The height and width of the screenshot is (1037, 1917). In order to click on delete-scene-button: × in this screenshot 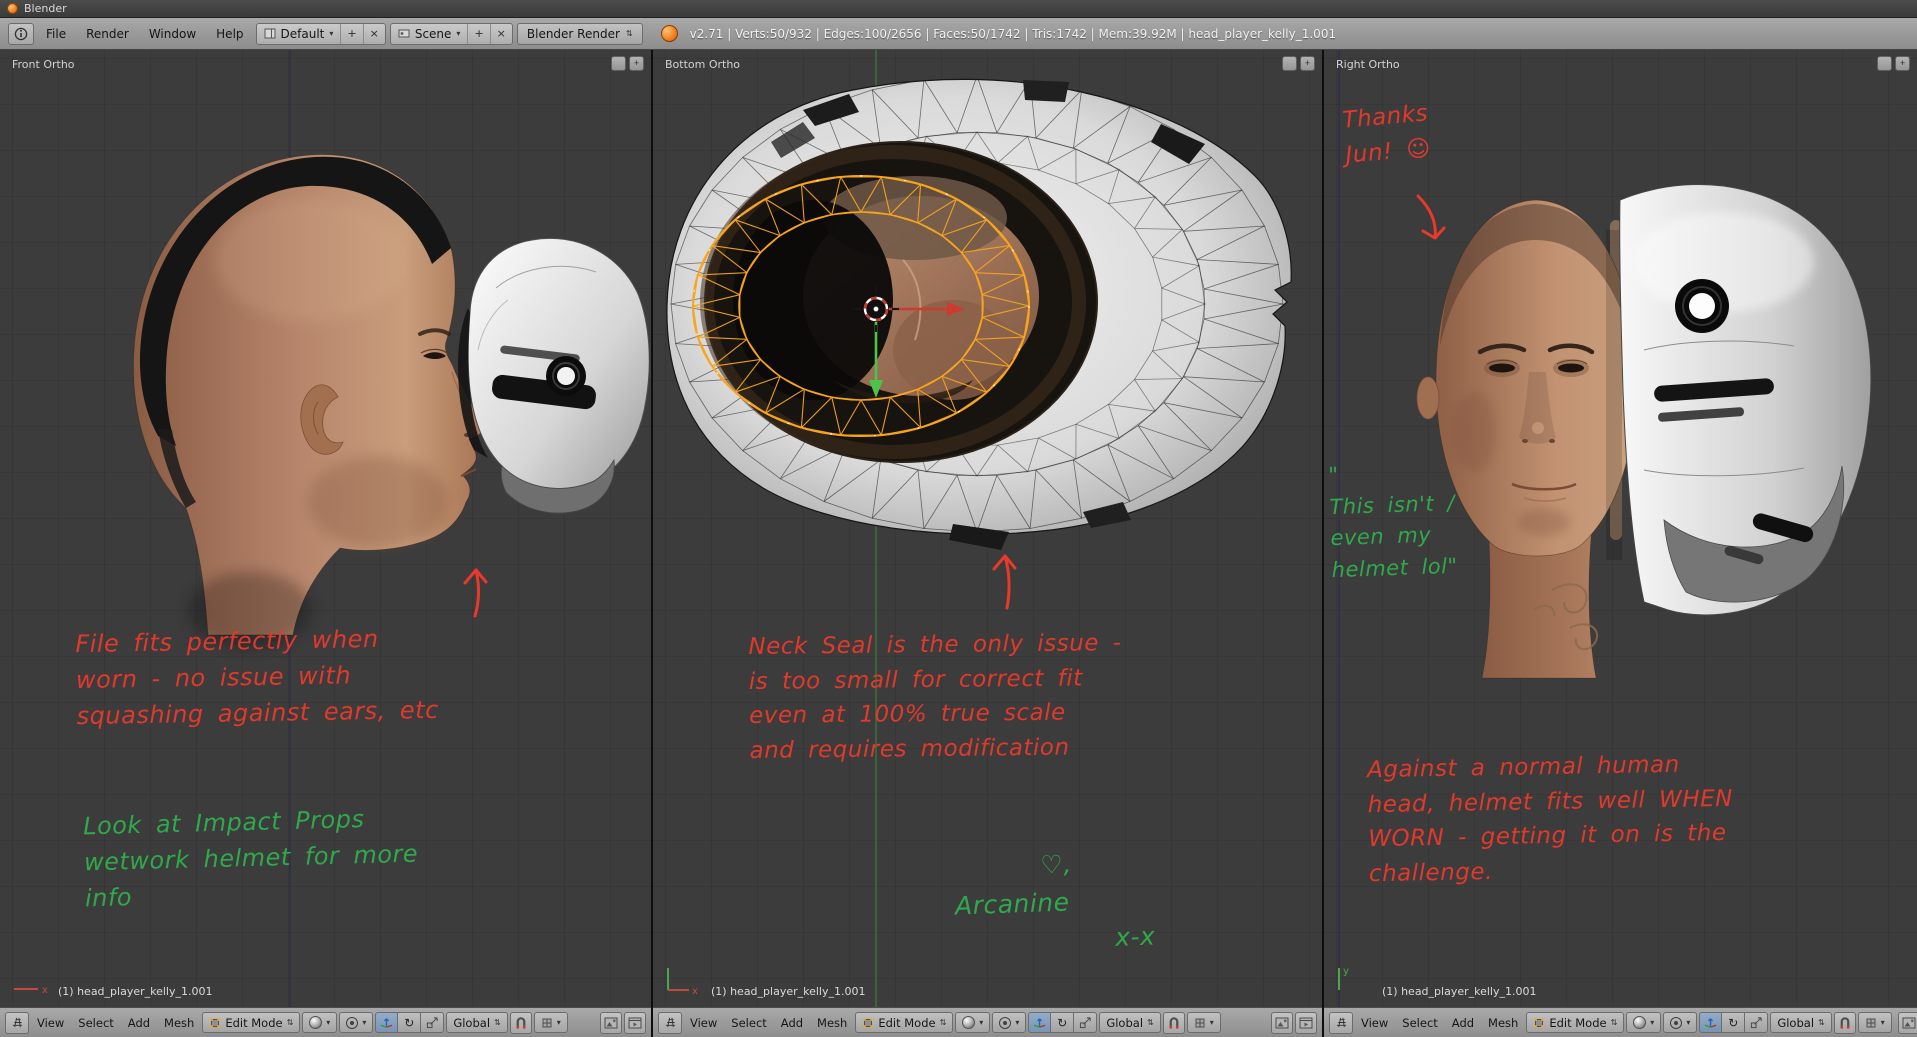, I will do `click(500, 33)`.